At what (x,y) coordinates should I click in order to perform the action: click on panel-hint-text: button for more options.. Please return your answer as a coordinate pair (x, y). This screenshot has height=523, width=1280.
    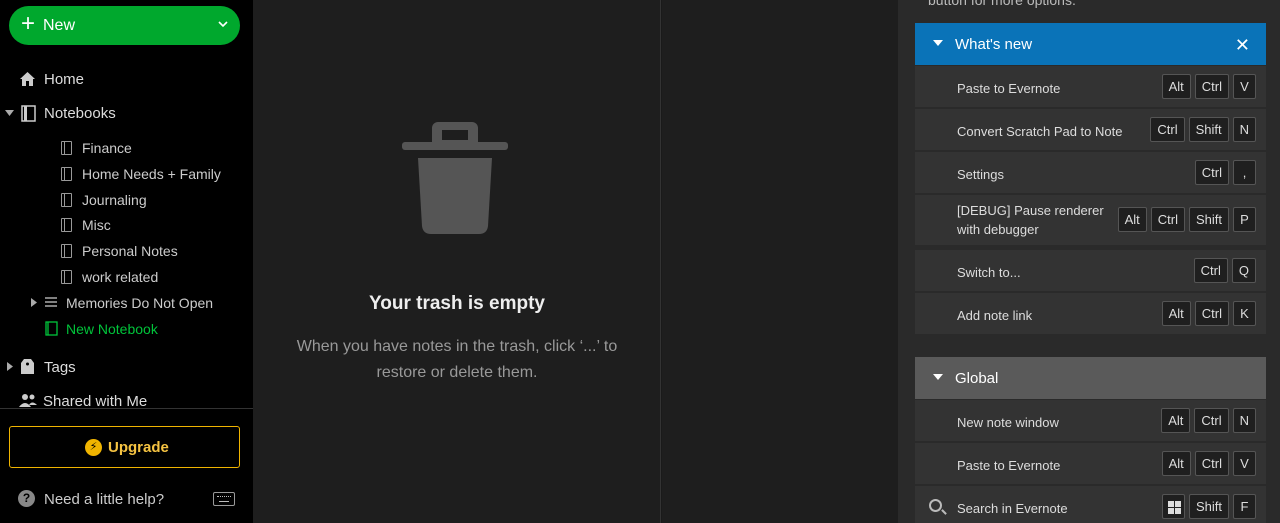
    Looking at the image, I should click on (1002, 4).